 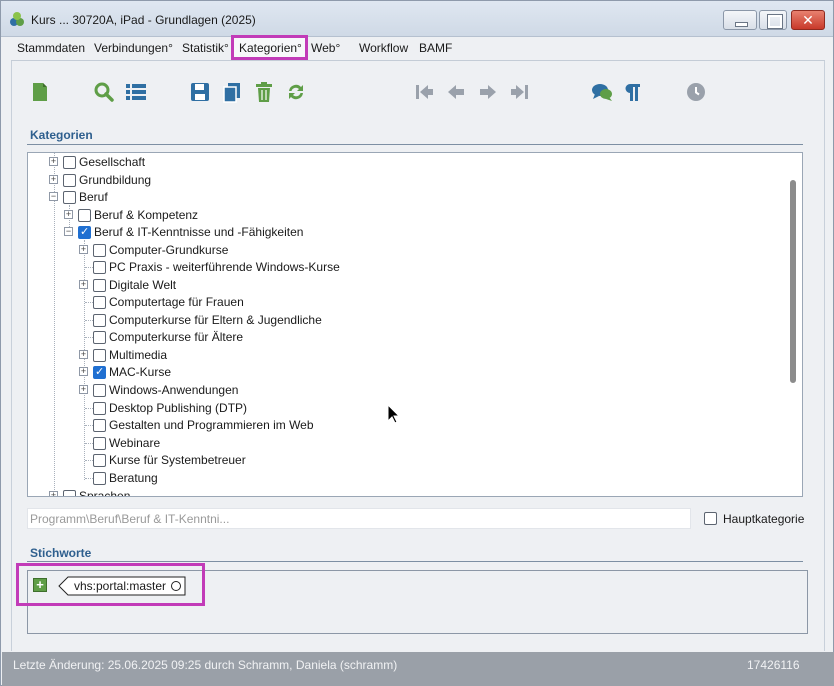 What do you see at coordinates (93, 197) in the screenshot?
I see `tree-item-label: Beruf` at bounding box center [93, 197].